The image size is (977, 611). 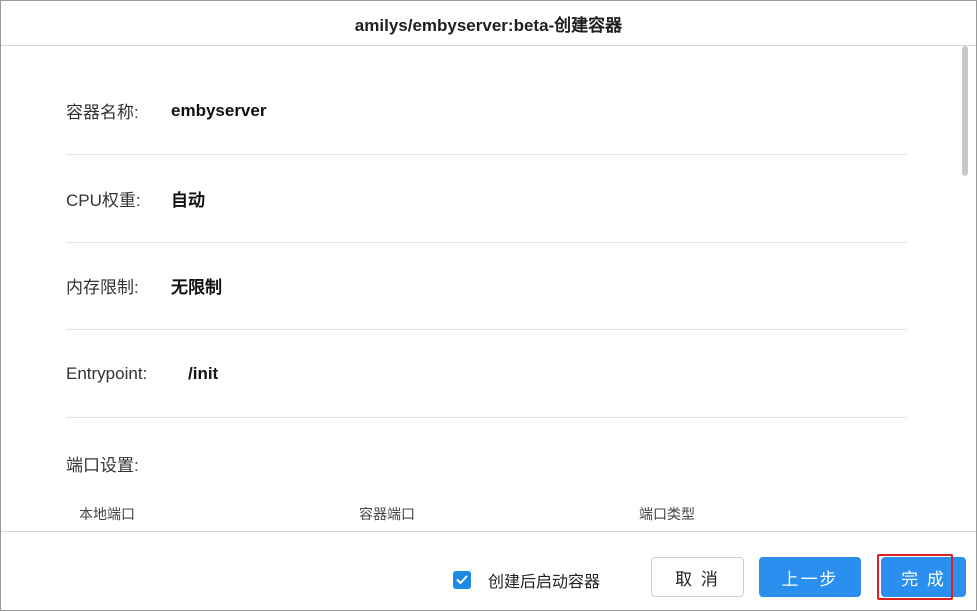 I want to click on start-after-create-option: 创建后启动容器, so click(x=526, y=580).